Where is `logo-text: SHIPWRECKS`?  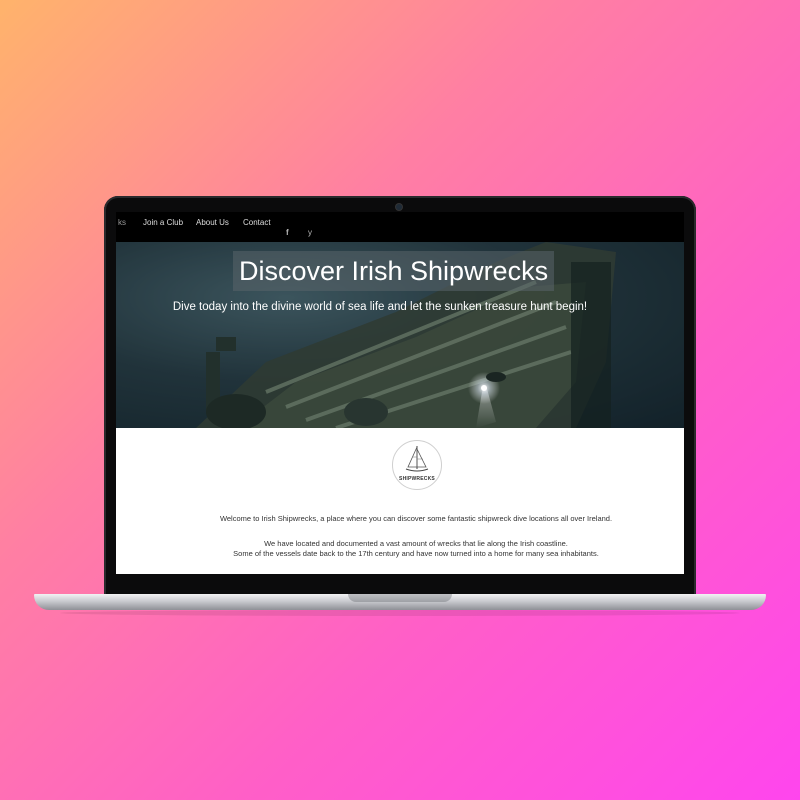
logo-text: SHIPWRECKS is located at coordinates (417, 479).